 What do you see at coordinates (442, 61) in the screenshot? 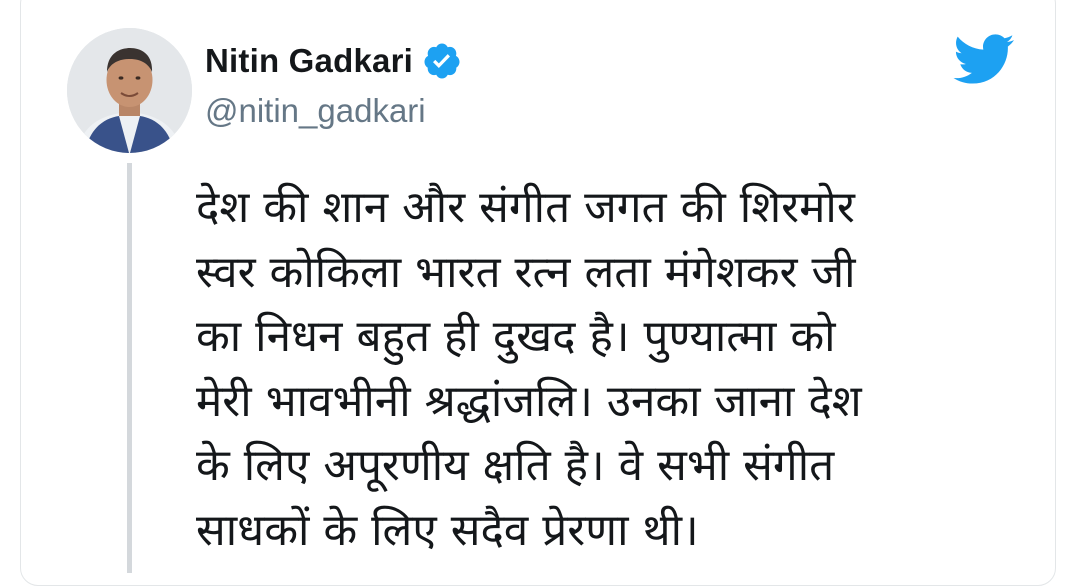
I see `verified-badge-icon` at bounding box center [442, 61].